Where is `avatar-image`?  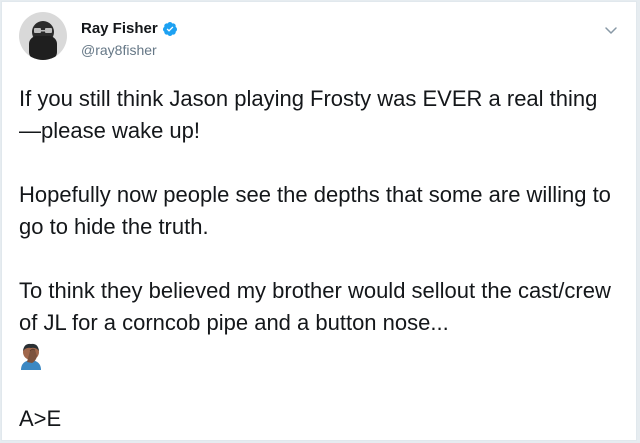 avatar-image is located at coordinates (43, 36).